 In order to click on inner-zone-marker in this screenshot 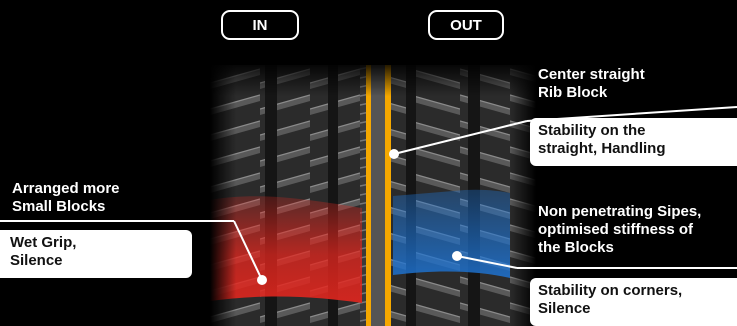, I will do `click(262, 280)`.